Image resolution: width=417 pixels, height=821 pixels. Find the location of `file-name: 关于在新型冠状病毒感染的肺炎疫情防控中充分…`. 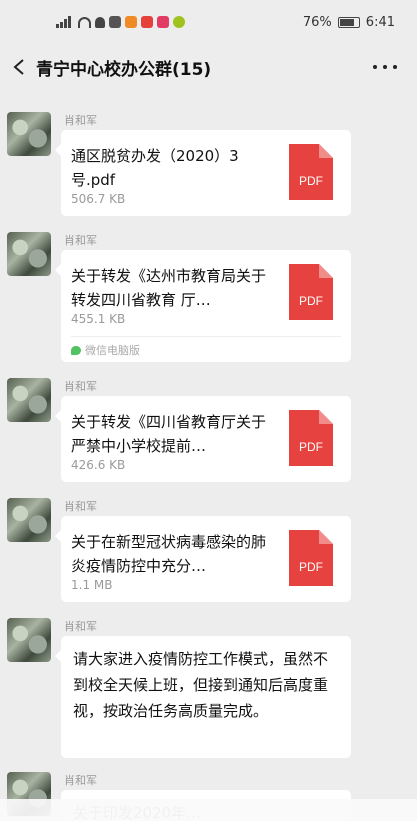

file-name: 关于在新型冠状病毒感染的肺炎疫情防控中充分… is located at coordinates (169, 554).